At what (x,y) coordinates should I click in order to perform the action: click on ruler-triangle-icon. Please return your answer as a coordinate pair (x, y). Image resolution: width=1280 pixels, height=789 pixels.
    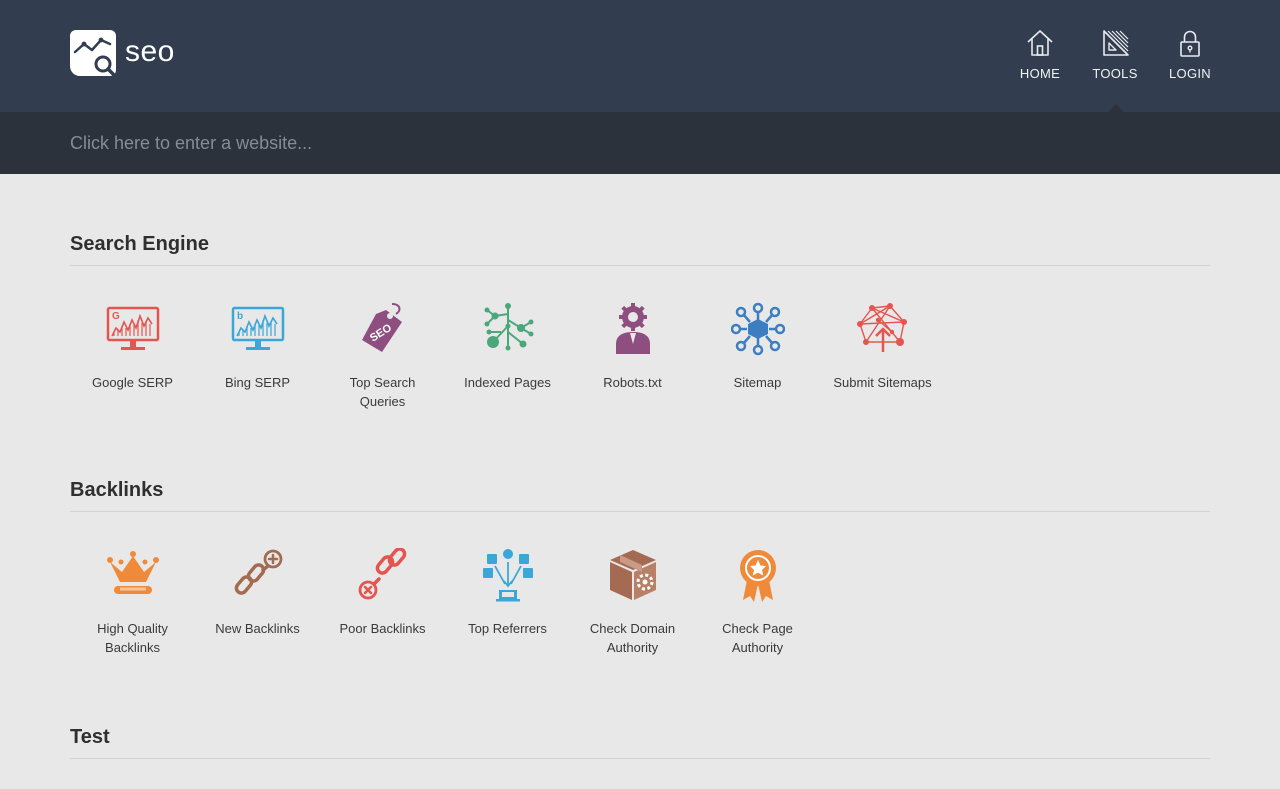
    Looking at the image, I should click on (1116, 43).